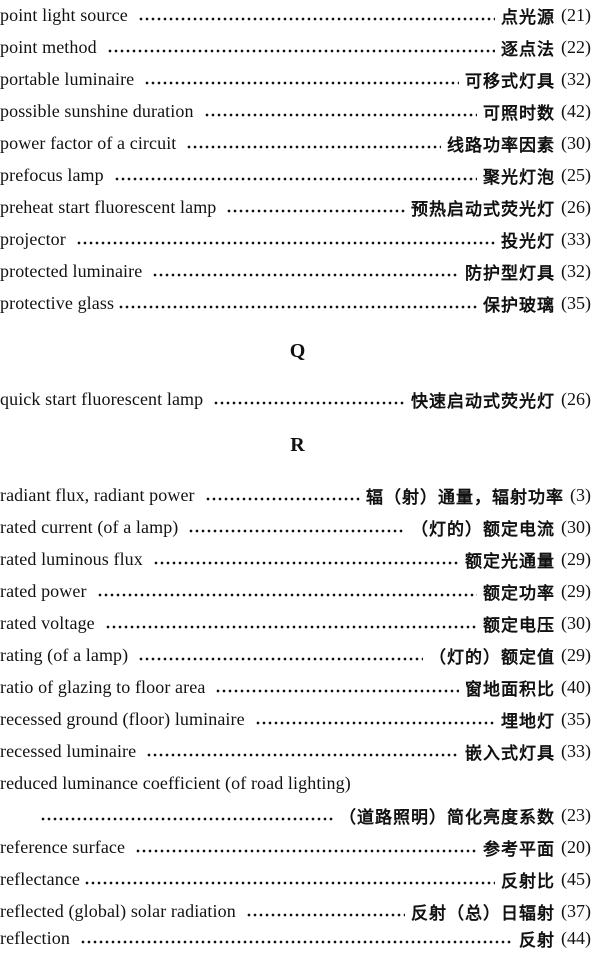 The height and width of the screenshot is (953, 595). What do you see at coordinates (102, 398) in the screenshot?
I see `entry-term: quick start fluorescent lamp` at bounding box center [102, 398].